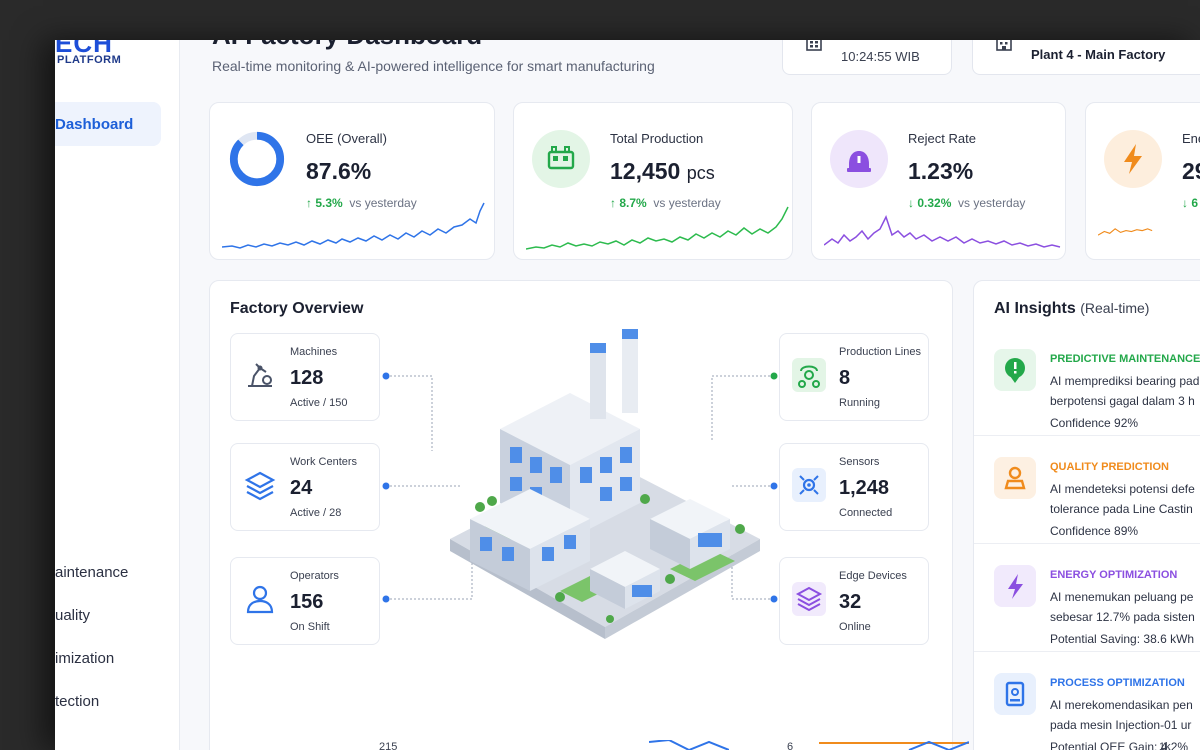  What do you see at coordinates (942, 138) in the screenshot?
I see `kpi-label: Reject Rate` at bounding box center [942, 138].